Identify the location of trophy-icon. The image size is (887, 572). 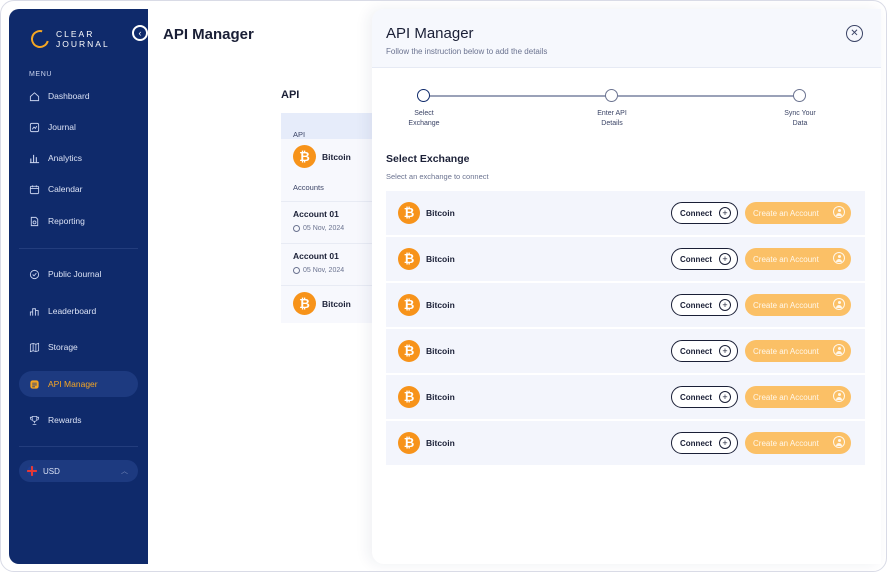
(34, 420).